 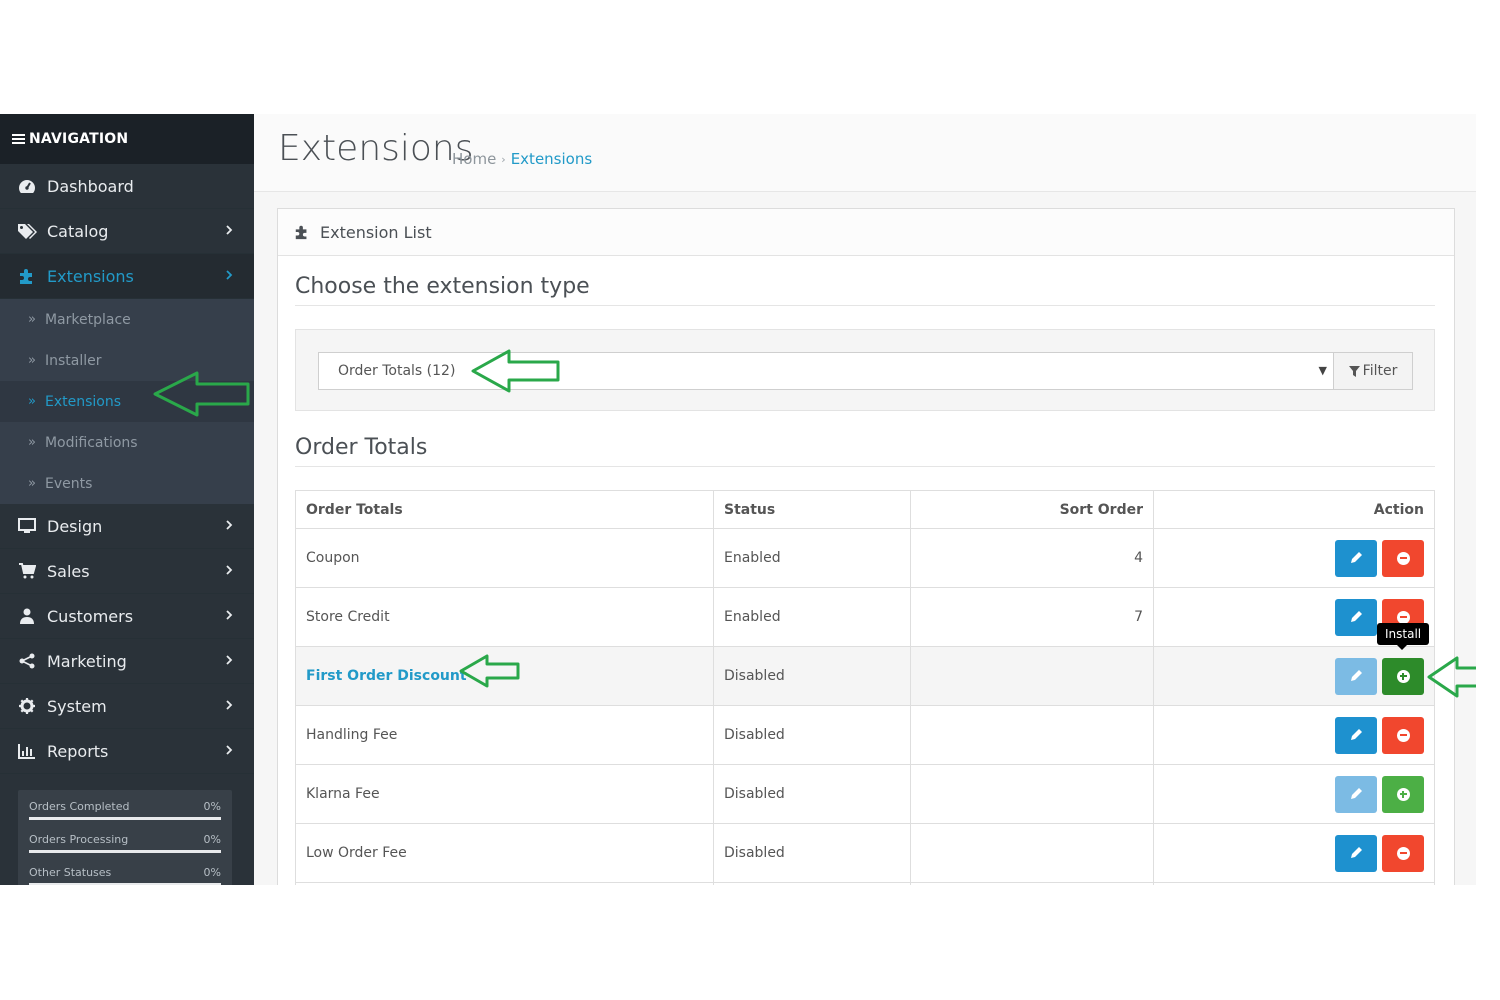 I want to click on panel-title: Extension List, so click(x=376, y=232).